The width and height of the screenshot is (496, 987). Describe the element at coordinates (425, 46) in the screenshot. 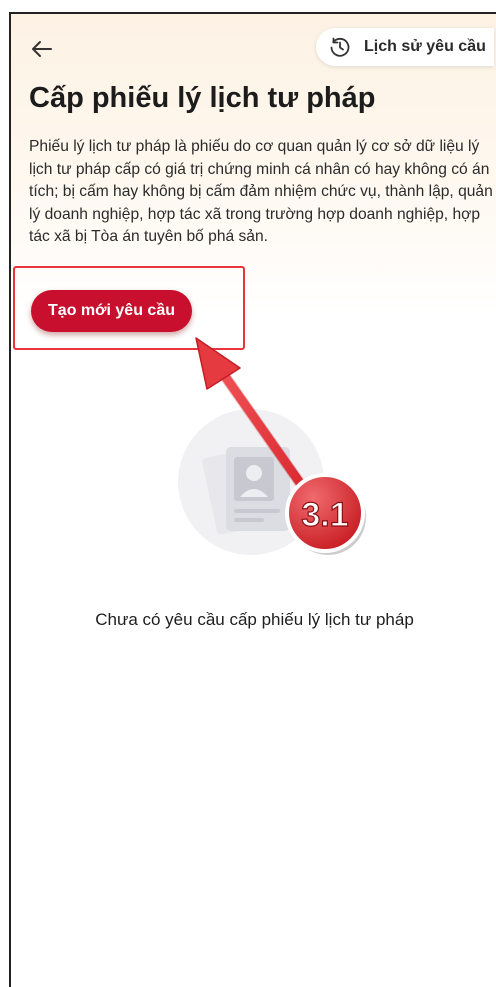

I see `history-label: Lịch sử yêu cầu` at that location.